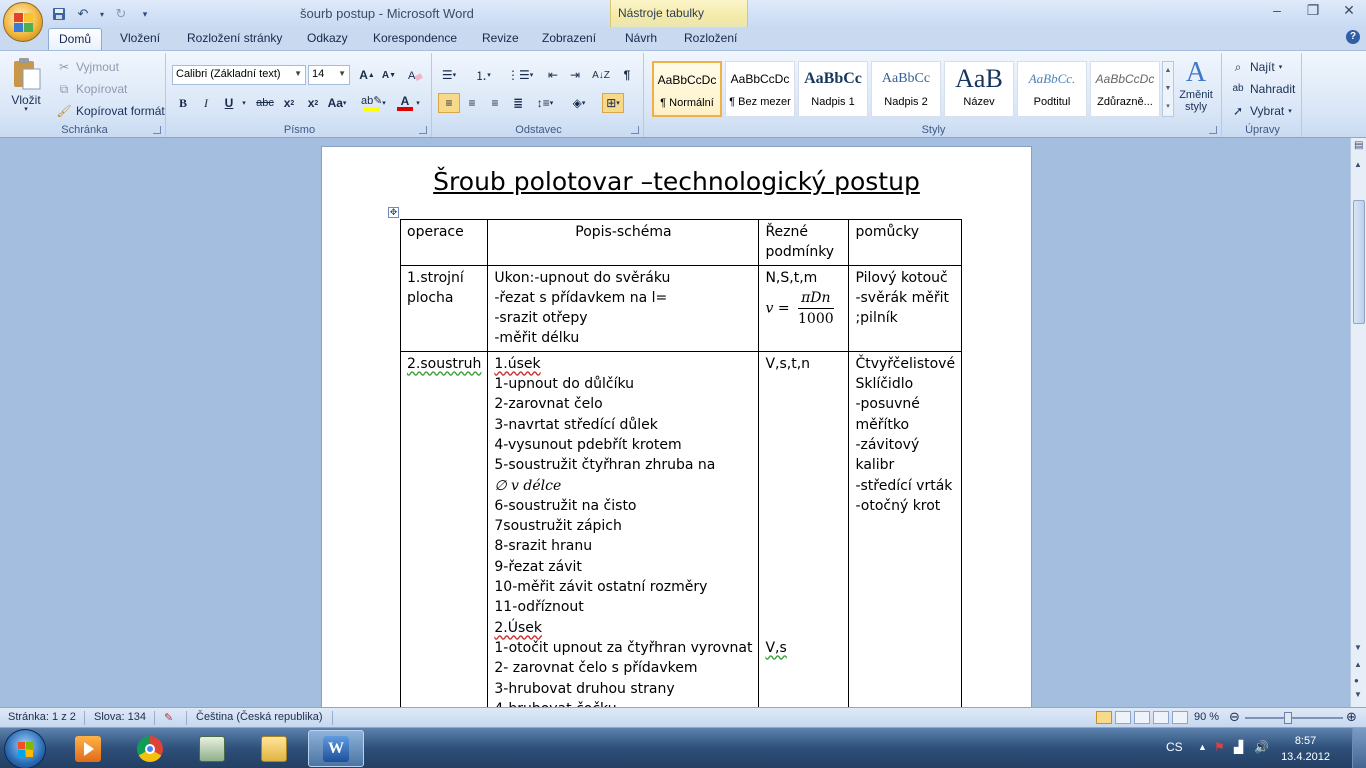 This screenshot has width=1366, height=768. What do you see at coordinates (405, 103) in the screenshot?
I see `font-color-icon: A` at bounding box center [405, 103].